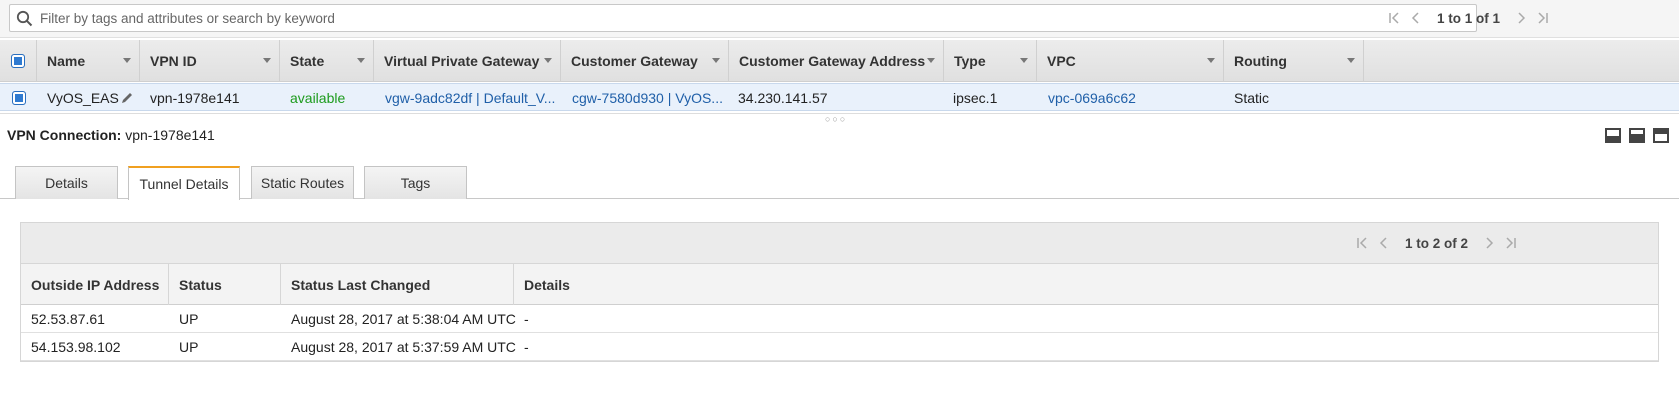 The width and height of the screenshot is (1679, 412). What do you see at coordinates (403, 319) in the screenshot?
I see `cell-status-last-changed: August 28, 2017 at 5:38:04 AM UTC` at bounding box center [403, 319].